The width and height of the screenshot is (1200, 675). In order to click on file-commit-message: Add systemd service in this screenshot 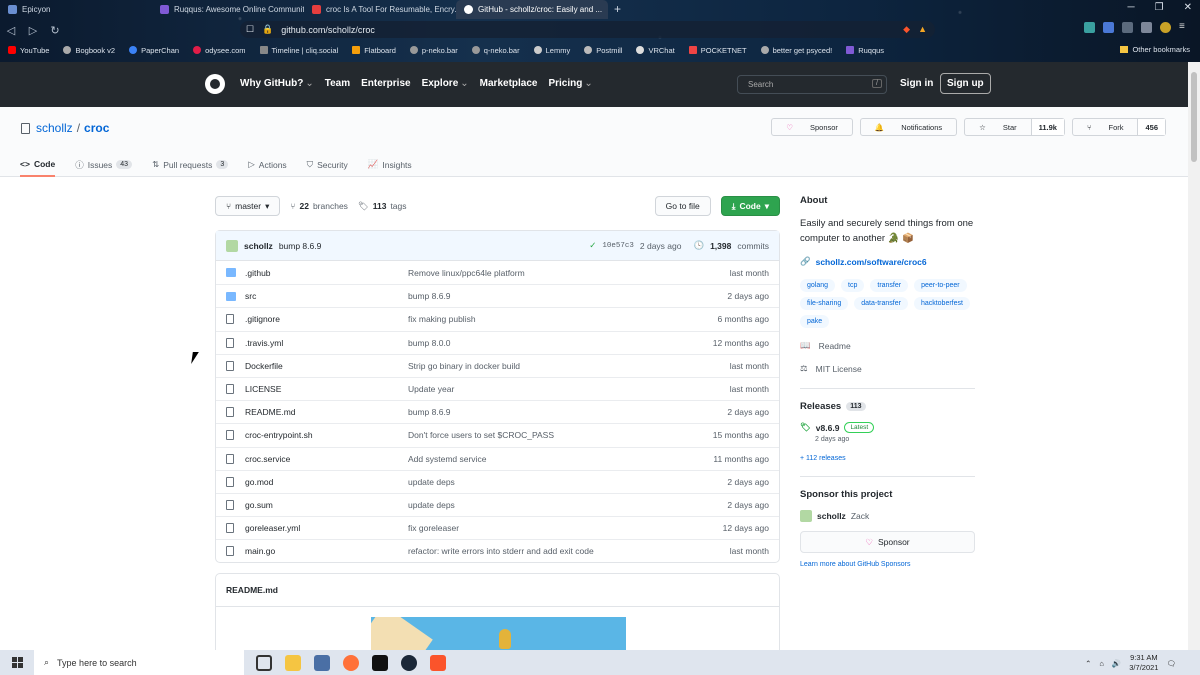, I will do `click(533, 459)`.